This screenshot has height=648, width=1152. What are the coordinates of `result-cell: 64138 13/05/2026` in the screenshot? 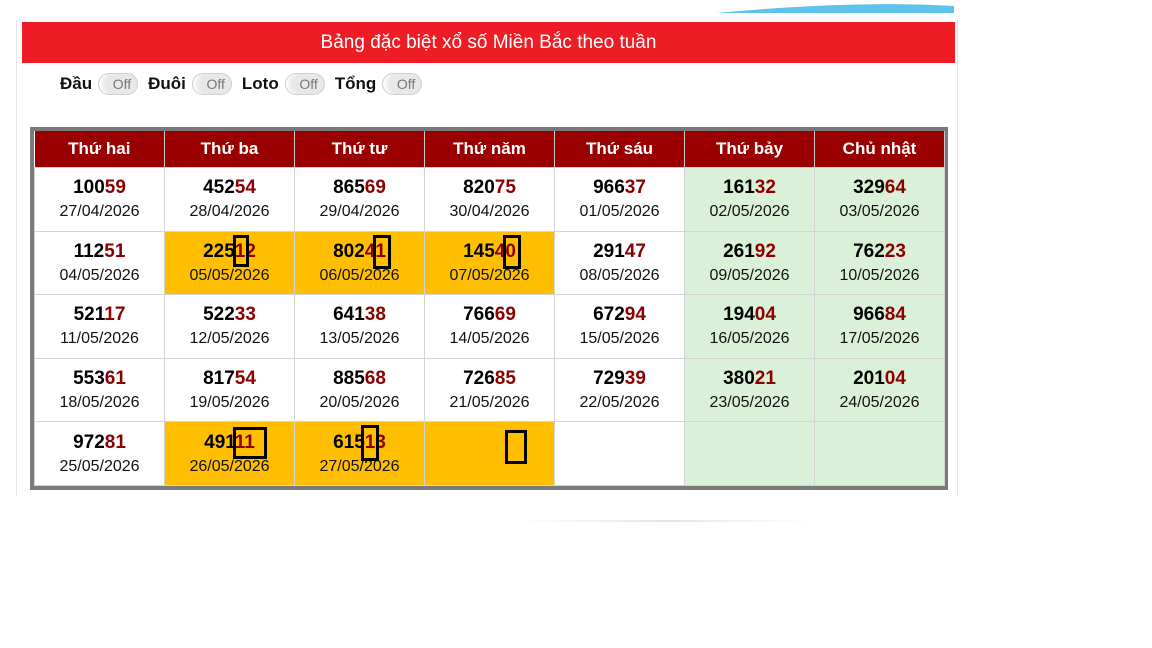 It's located at (359, 326).